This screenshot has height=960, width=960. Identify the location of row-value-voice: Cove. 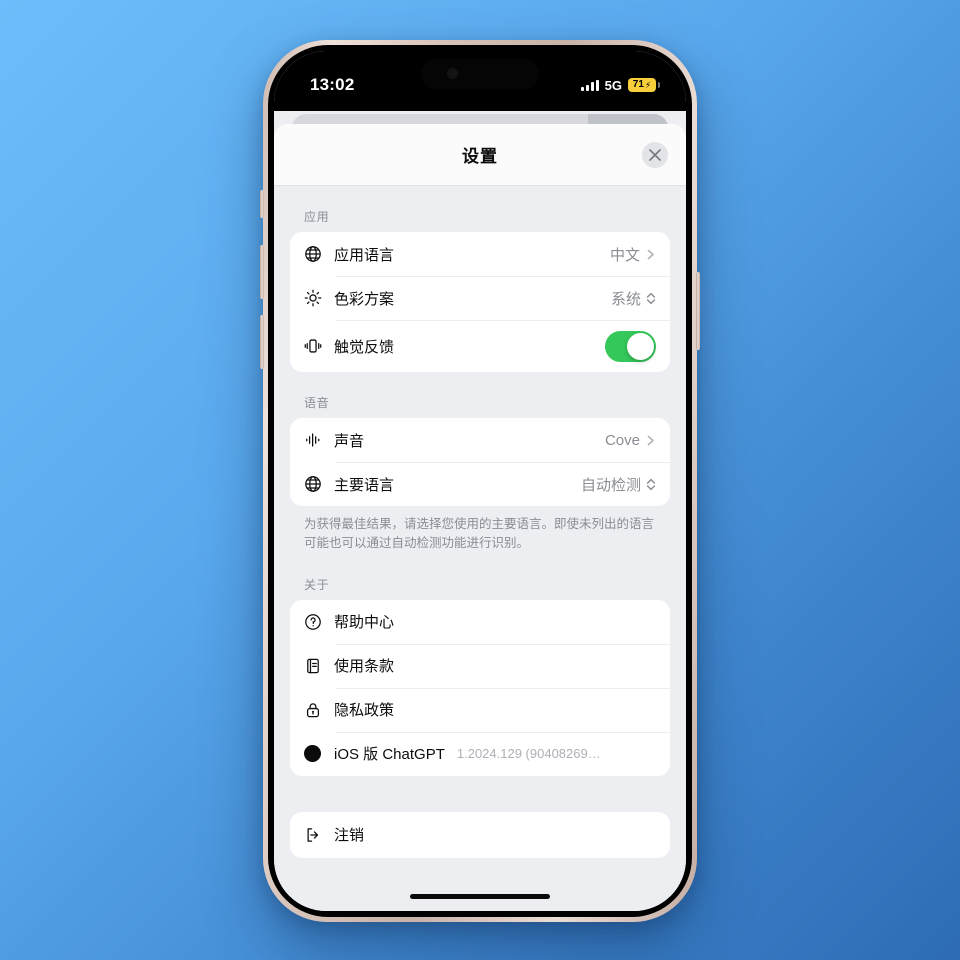
(630, 440).